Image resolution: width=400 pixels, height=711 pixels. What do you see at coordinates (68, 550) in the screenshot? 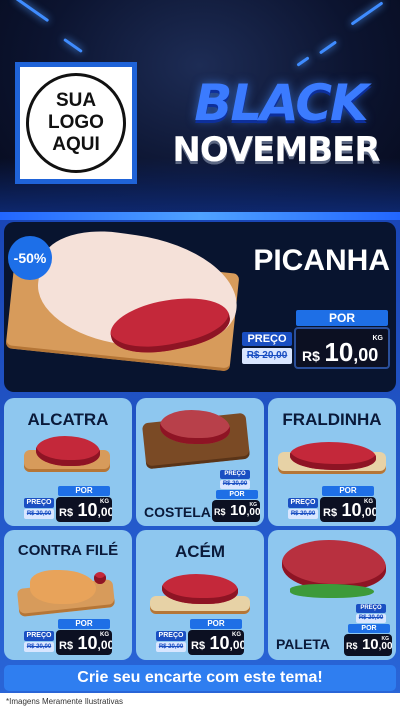
I see `product-name: CONTRA FILÉ` at bounding box center [68, 550].